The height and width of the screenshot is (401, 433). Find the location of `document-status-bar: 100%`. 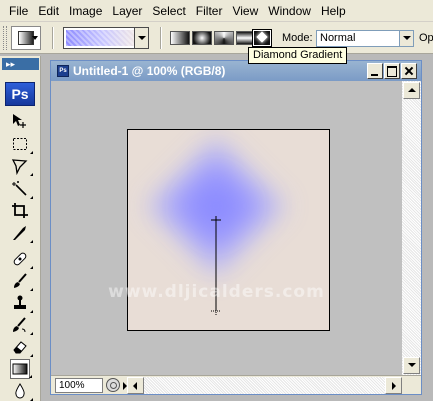

document-status-bar: 100% is located at coordinates (236, 384).